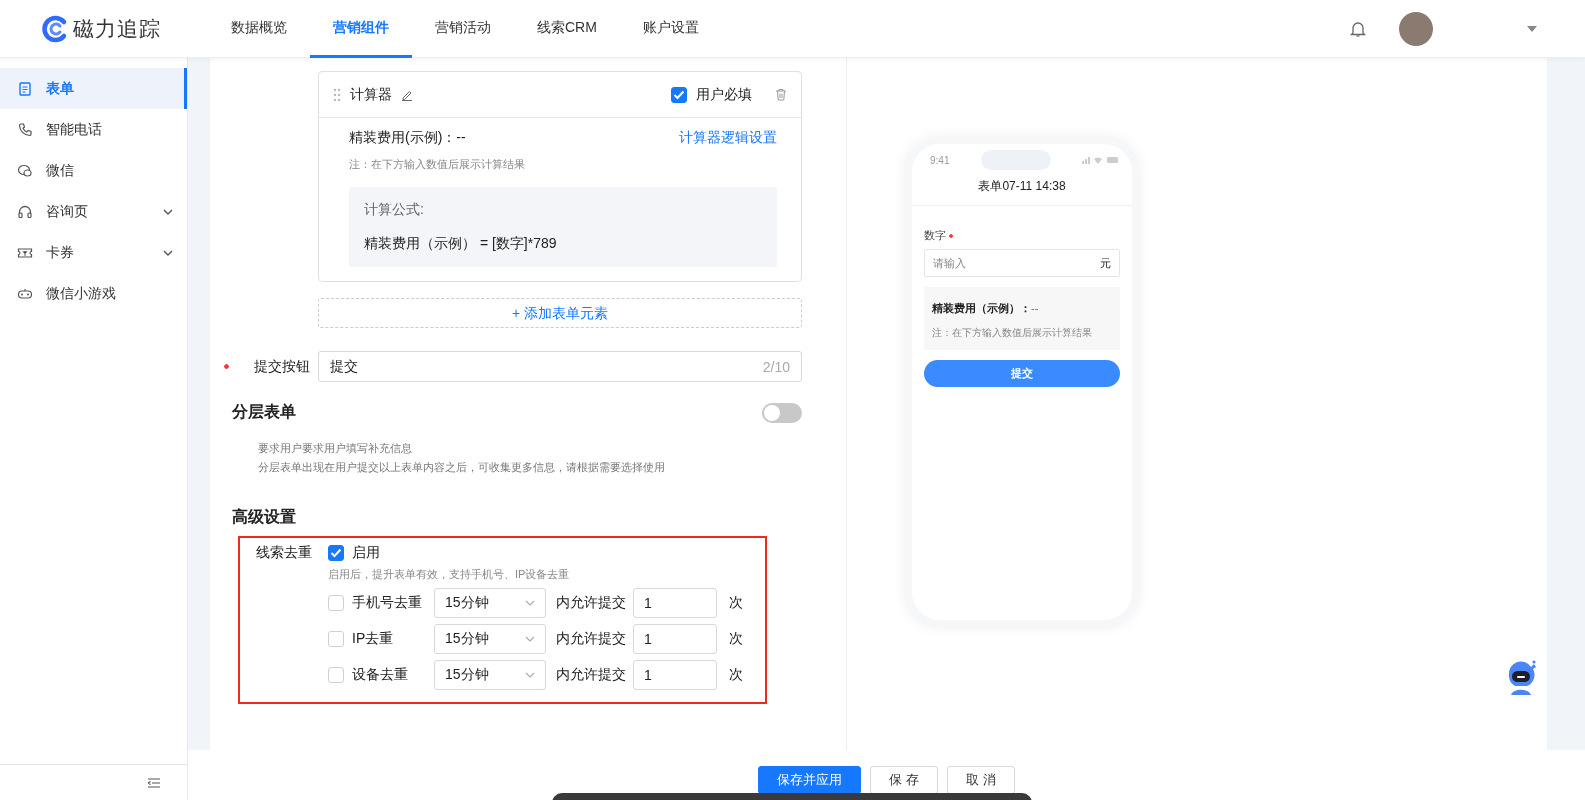  I want to click on sidebar-item: 微信, so click(93, 170).